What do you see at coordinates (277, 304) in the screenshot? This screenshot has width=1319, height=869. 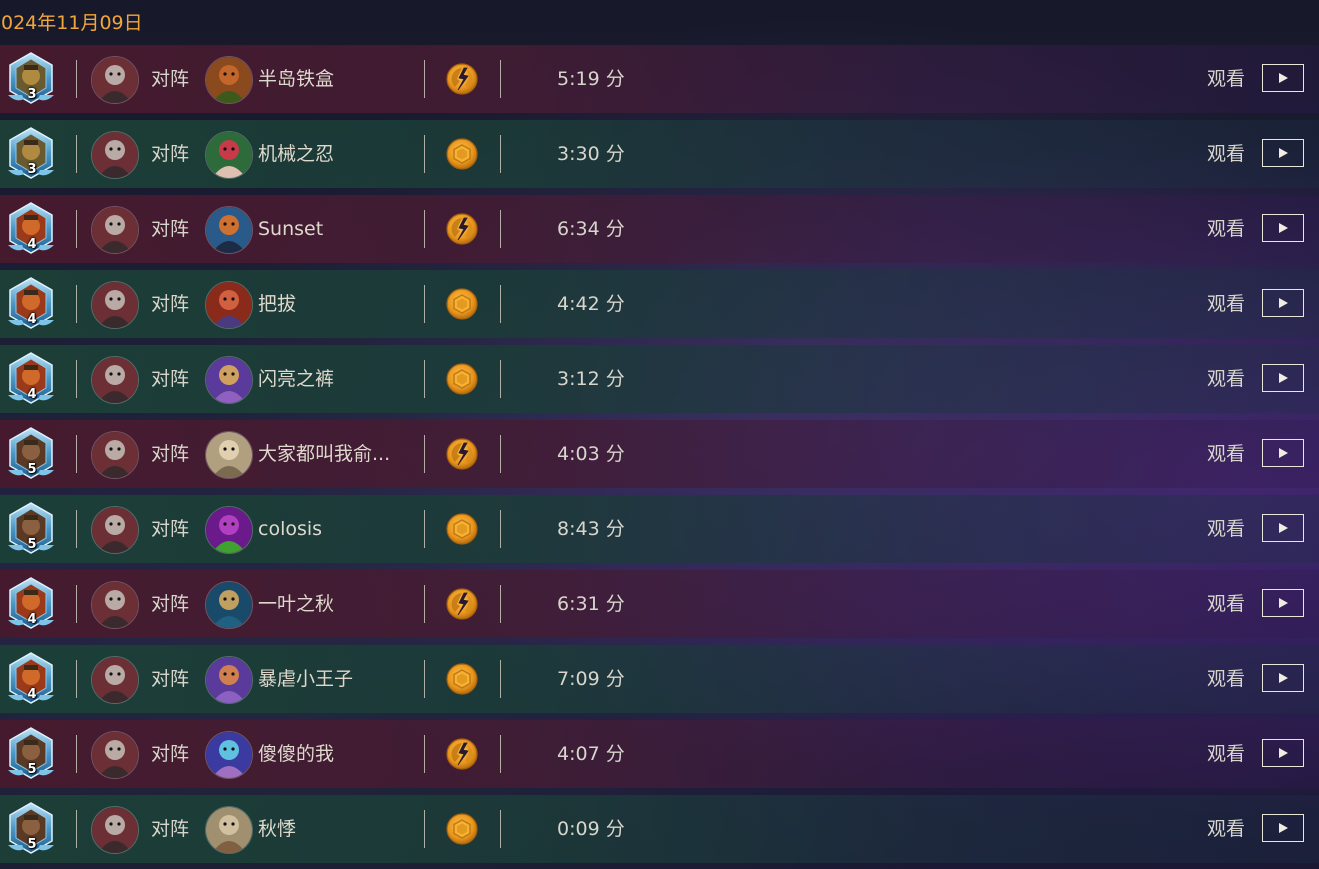 I see `opponent-name: 把拔` at bounding box center [277, 304].